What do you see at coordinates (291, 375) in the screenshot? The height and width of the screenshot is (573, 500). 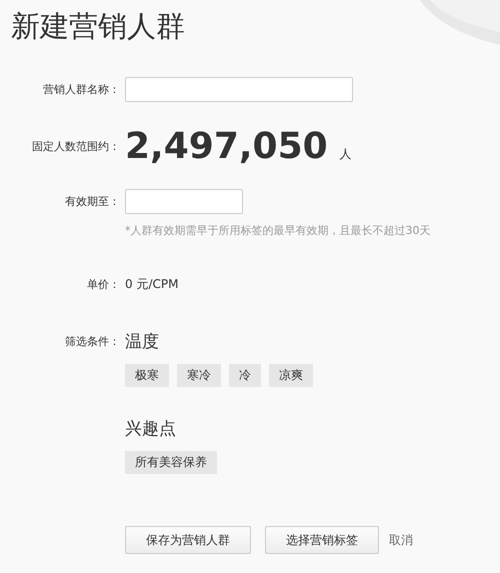 I see `tag: 凉爽` at bounding box center [291, 375].